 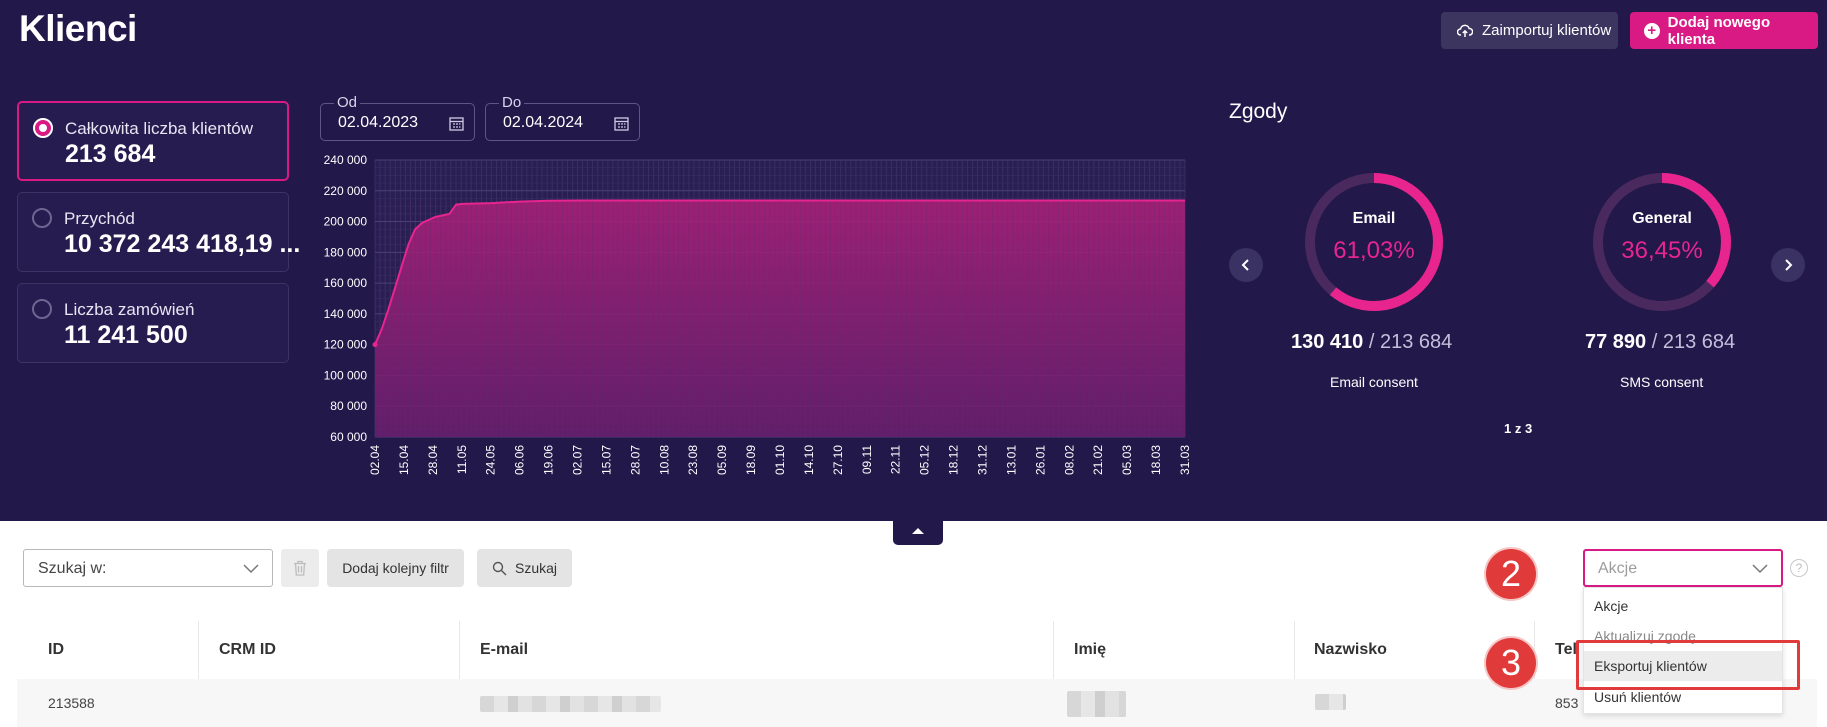 What do you see at coordinates (1098, 460) in the screenshot?
I see `x-tick-label: 21.02` at bounding box center [1098, 460].